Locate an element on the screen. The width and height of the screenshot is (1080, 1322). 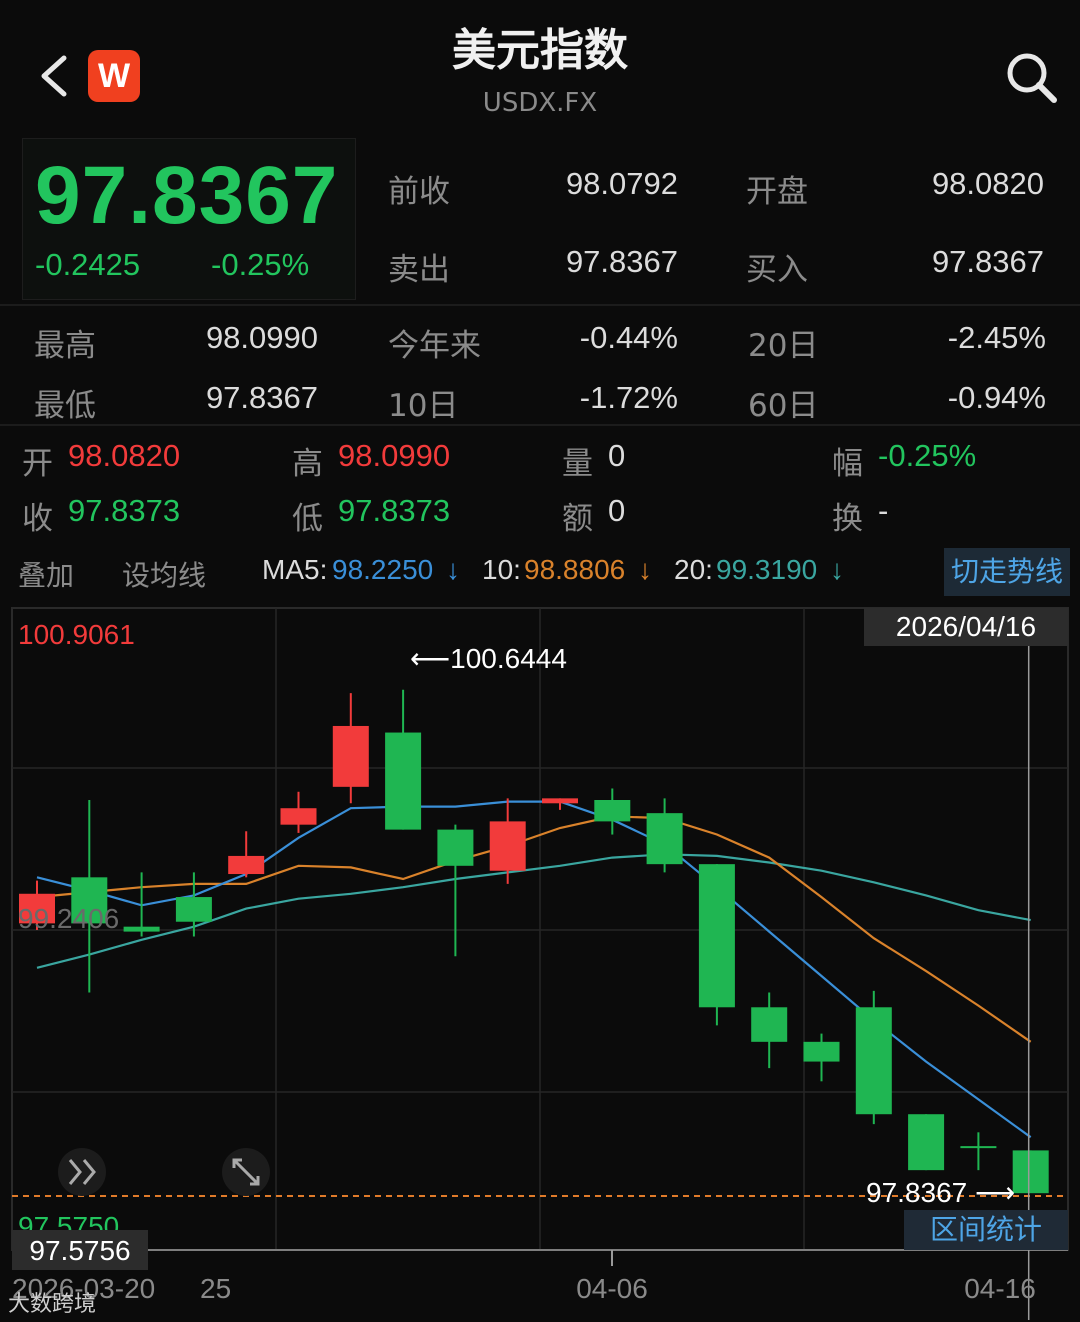
d60-value: -0.94% is located at coordinates (996, 397).